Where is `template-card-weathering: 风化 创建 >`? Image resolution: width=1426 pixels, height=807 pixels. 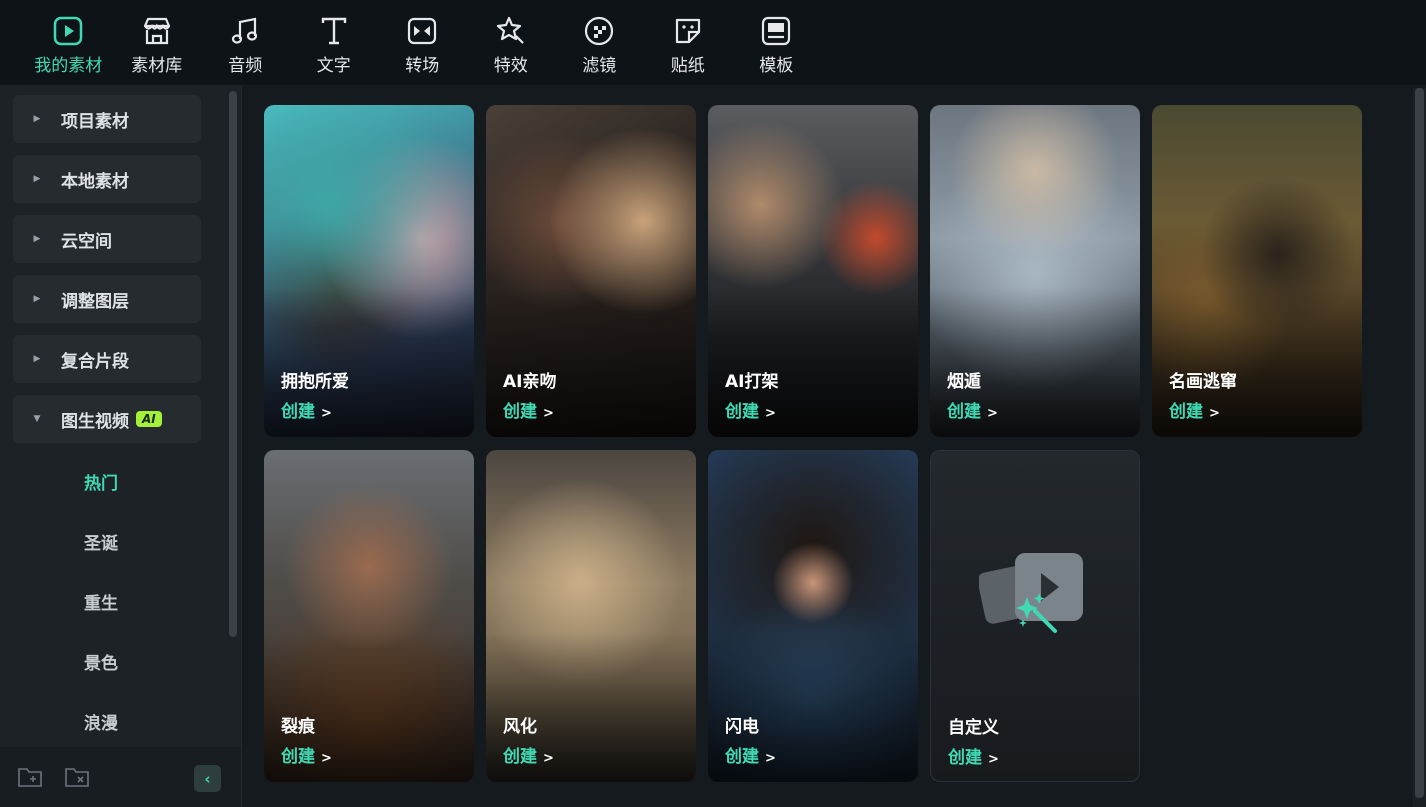
template-card-weathering: 风化 创建 > is located at coordinates (591, 616).